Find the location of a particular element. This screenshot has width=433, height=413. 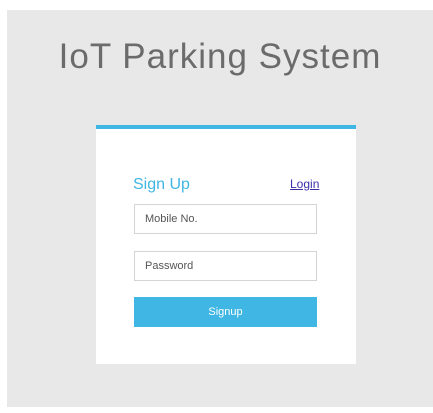

mobile-number-input is located at coordinates (225, 219).